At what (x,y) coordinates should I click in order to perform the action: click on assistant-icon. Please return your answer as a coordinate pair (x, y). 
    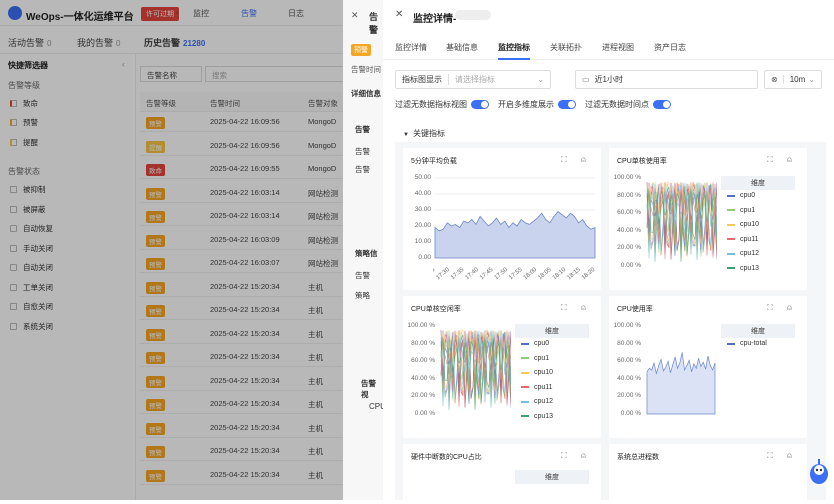
    Looking at the image, I should click on (819, 471).